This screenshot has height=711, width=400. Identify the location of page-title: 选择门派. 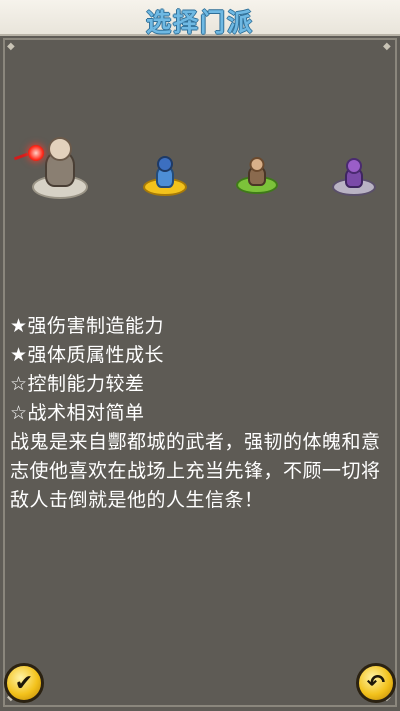
(199, 22).